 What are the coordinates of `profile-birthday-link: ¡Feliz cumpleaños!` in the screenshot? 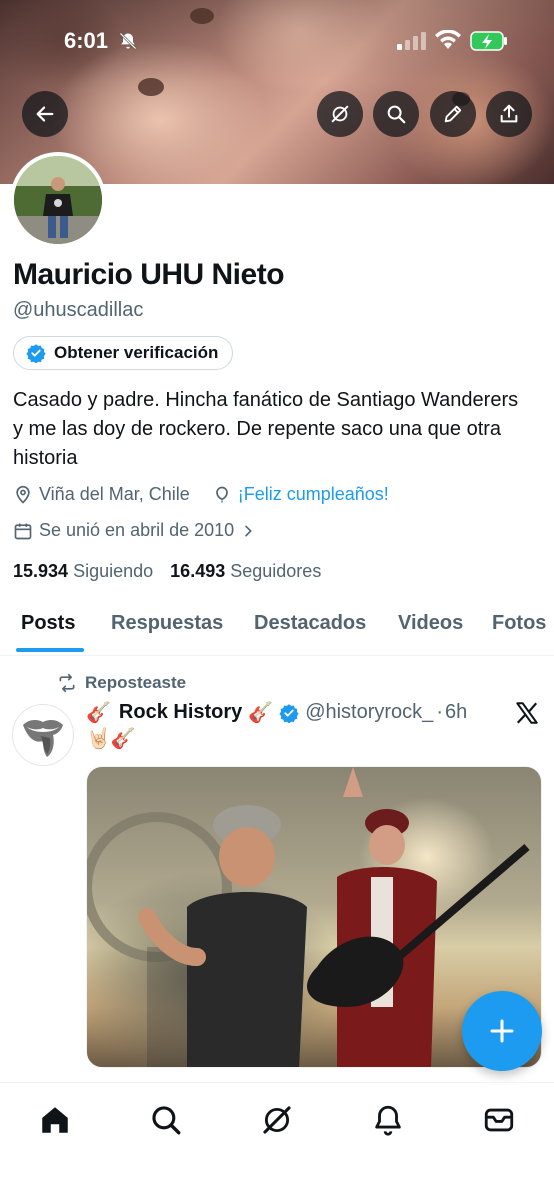 It's located at (313, 494).